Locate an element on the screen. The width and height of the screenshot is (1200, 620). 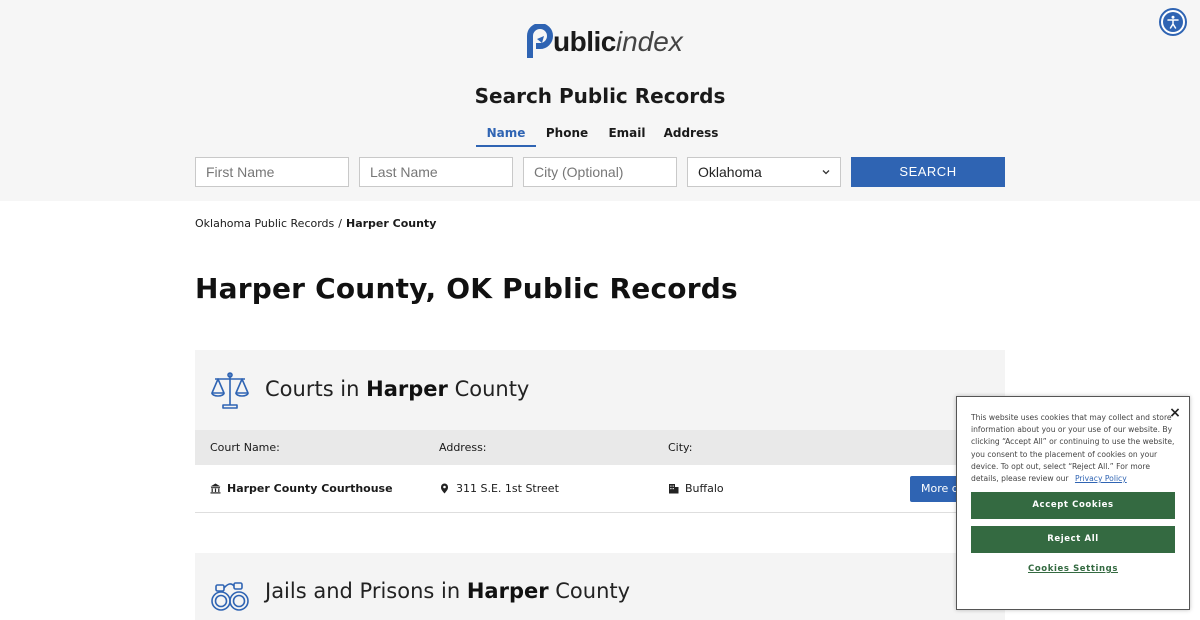
jails-section-header: Jails and Prisons in Harper County is located at coordinates (600, 586).